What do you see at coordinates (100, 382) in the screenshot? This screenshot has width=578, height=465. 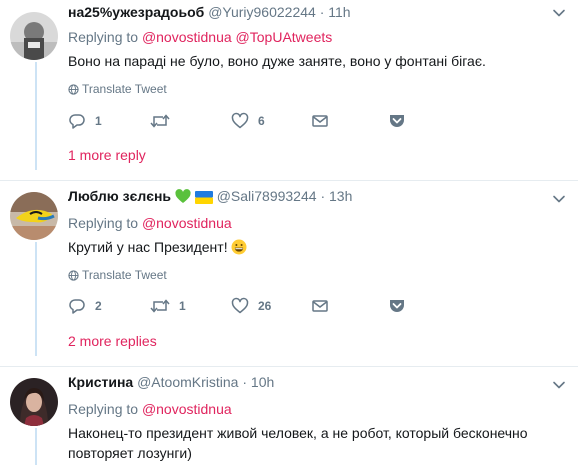 I see `display-name: Кристина` at bounding box center [100, 382].